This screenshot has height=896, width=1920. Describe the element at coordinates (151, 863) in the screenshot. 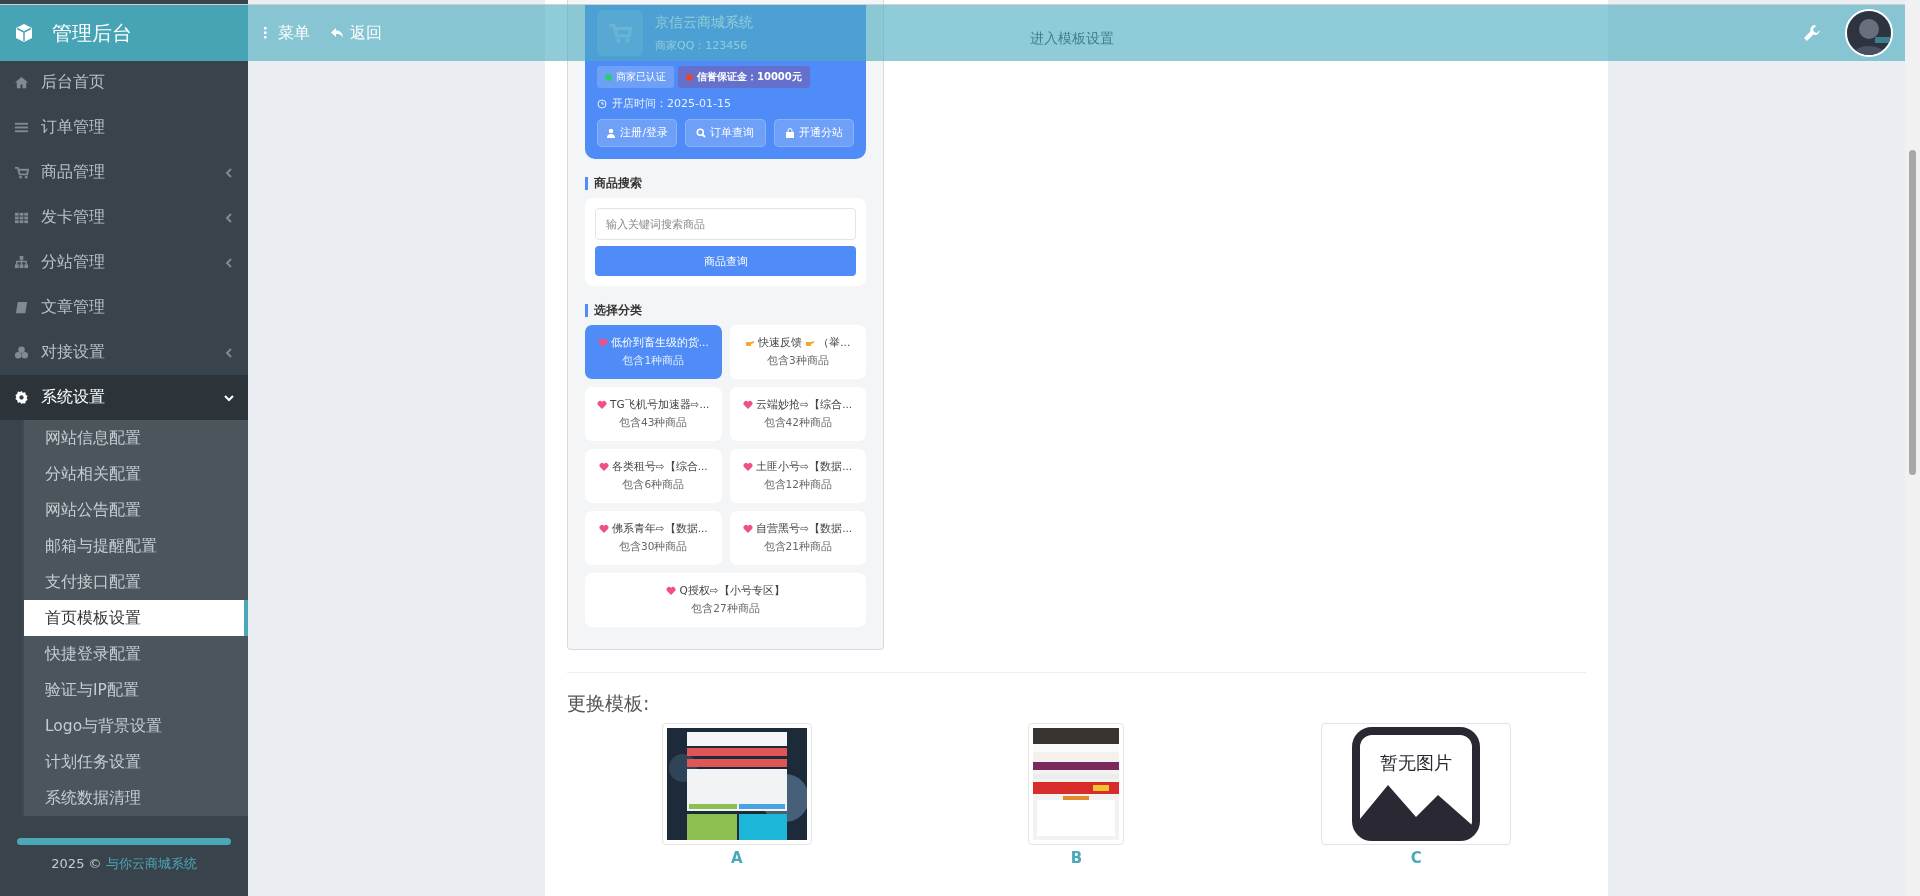

I see `footer-link: 与你云商城系统` at that location.